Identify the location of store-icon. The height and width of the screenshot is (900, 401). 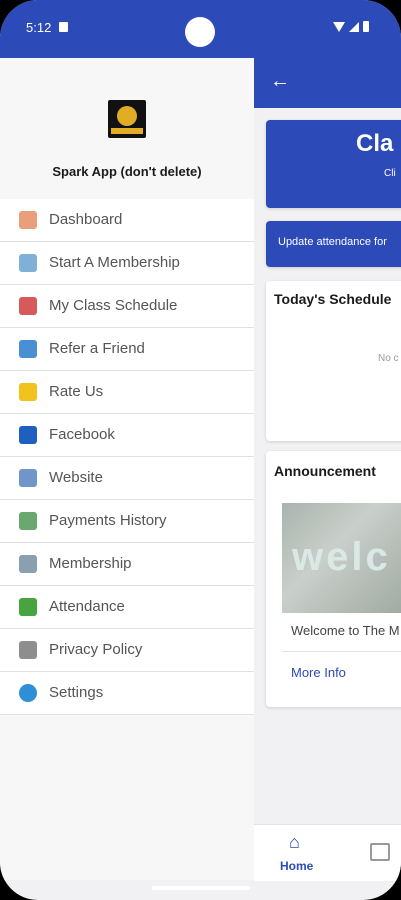
(380, 852).